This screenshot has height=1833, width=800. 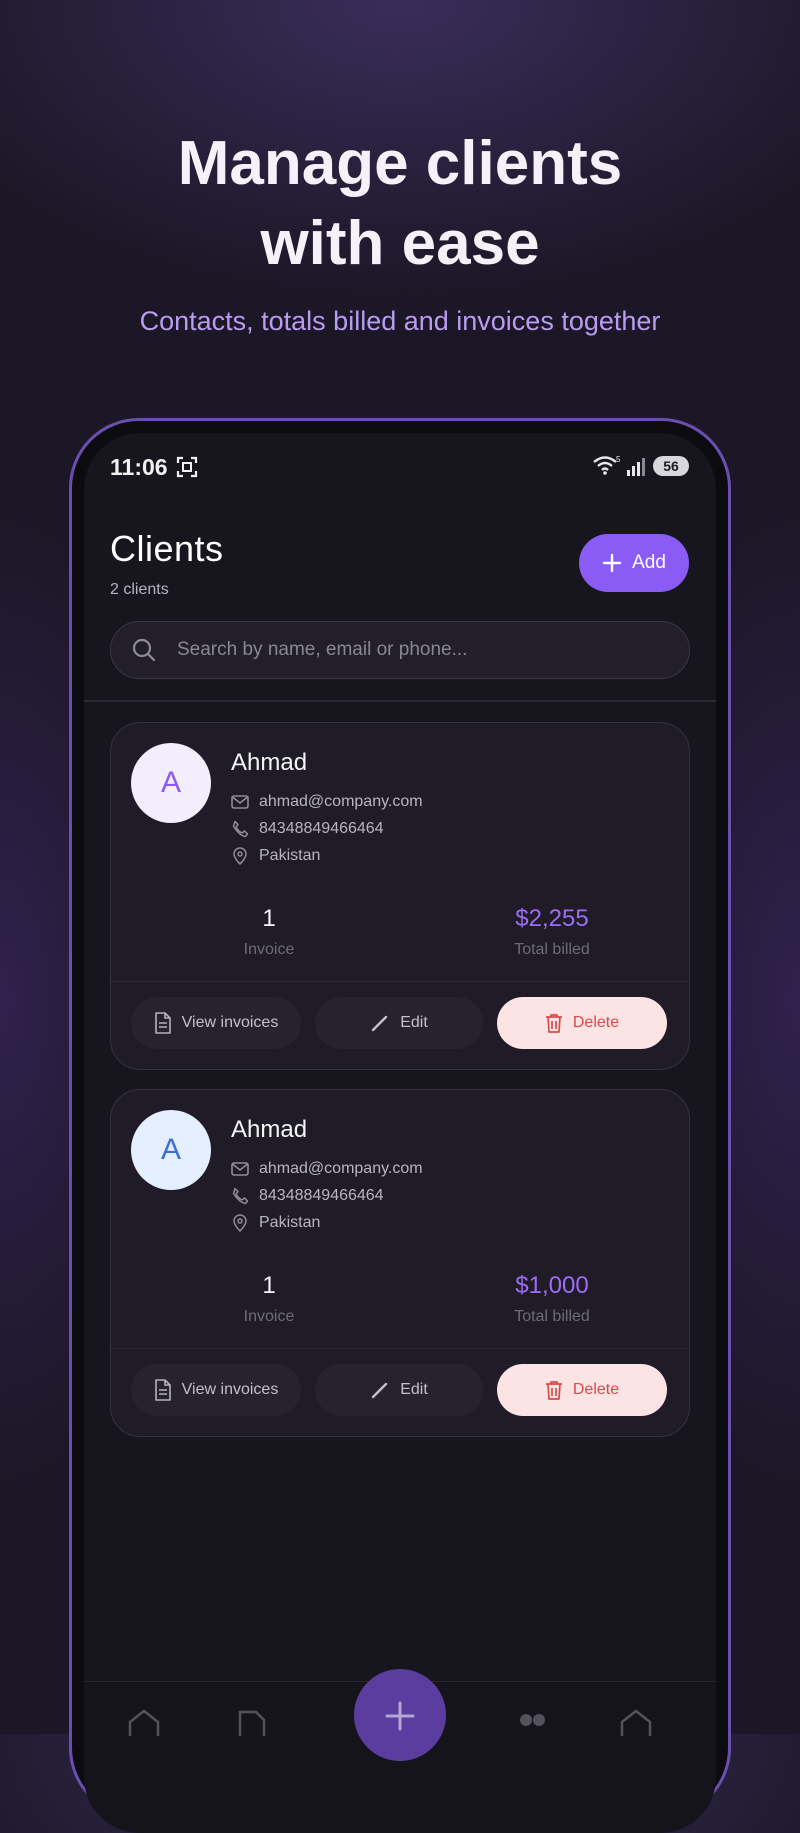 What do you see at coordinates (422, 649) in the screenshot?
I see `search-input` at bounding box center [422, 649].